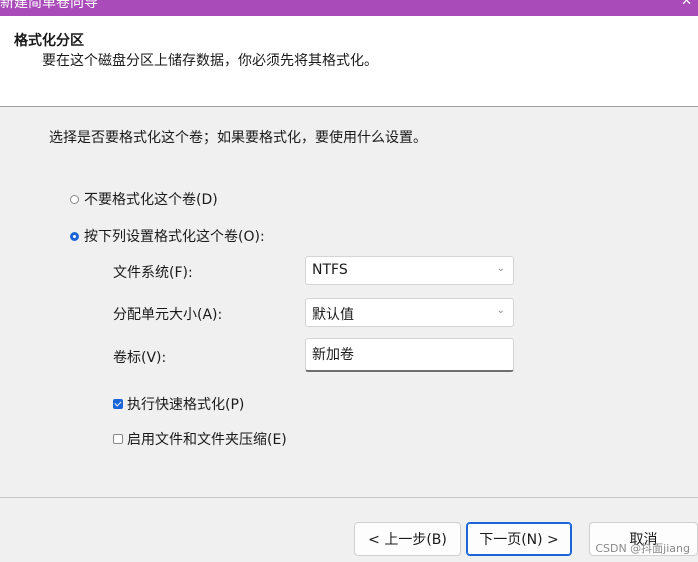  I want to click on quick-format-checkbox, so click(118, 404).